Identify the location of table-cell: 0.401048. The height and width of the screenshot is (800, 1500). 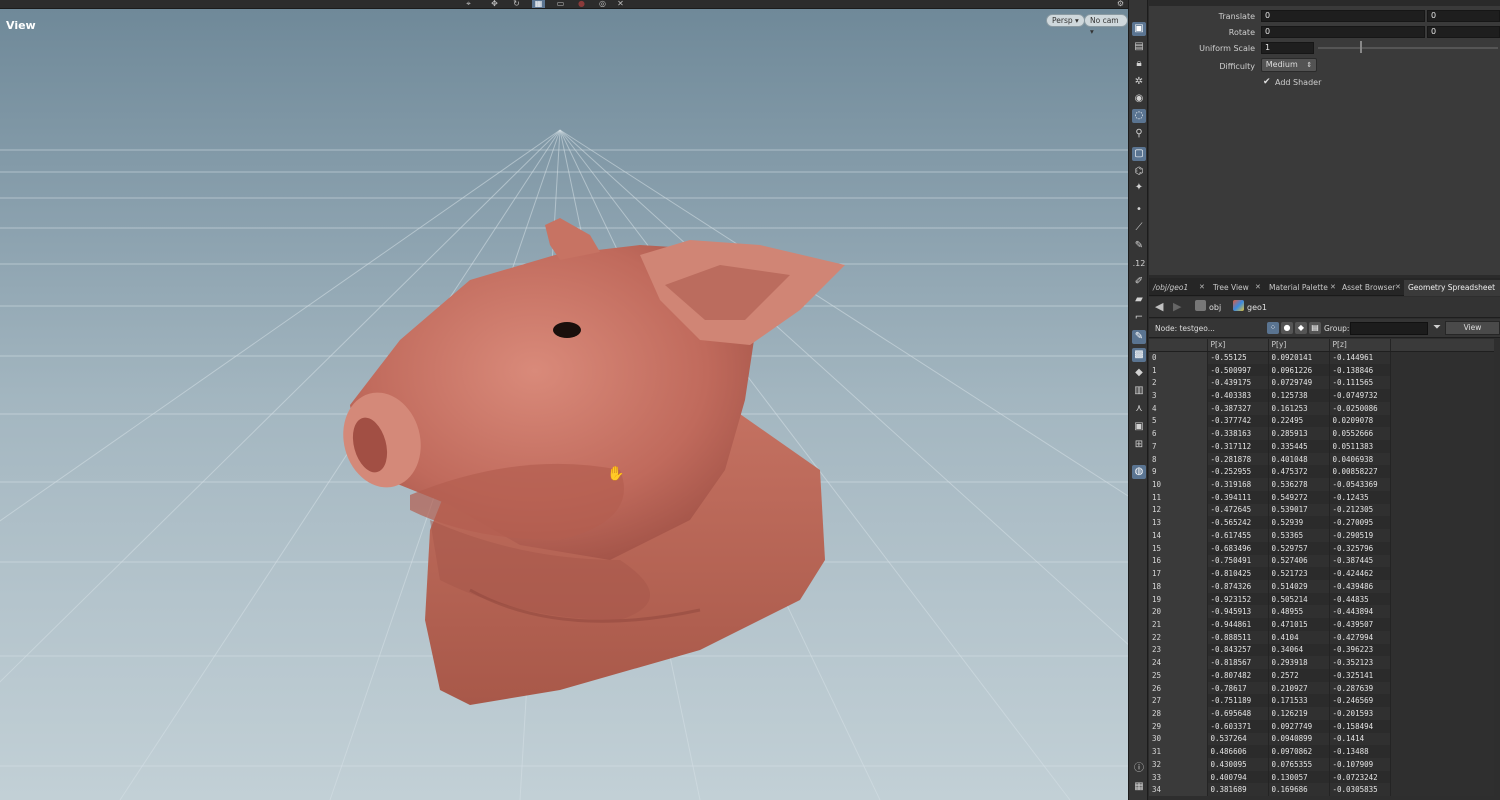
(1299, 459).